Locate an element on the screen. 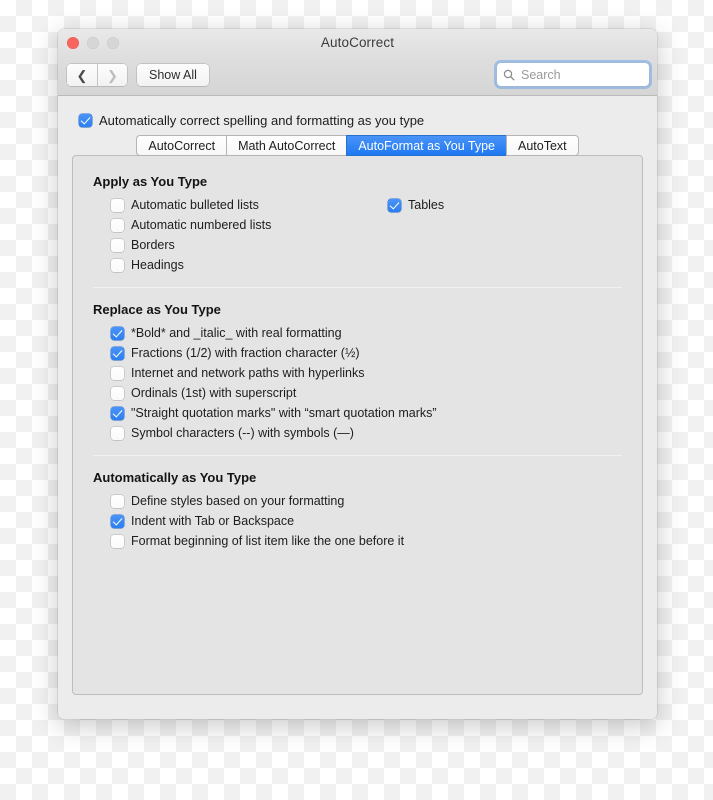  option-label: Automatic bulleted lists is located at coordinates (195, 205).